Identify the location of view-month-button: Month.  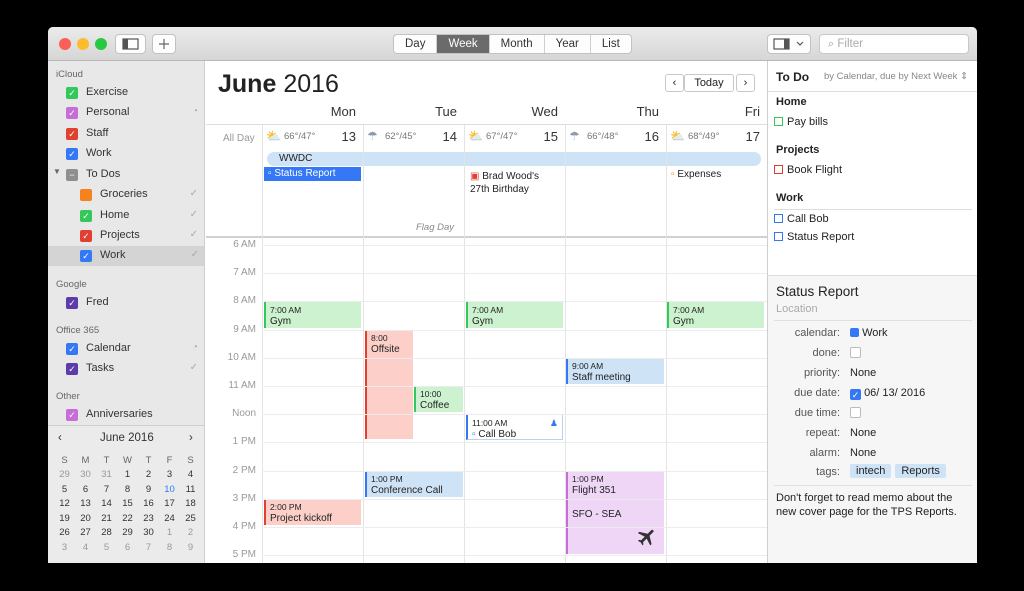
(517, 44).